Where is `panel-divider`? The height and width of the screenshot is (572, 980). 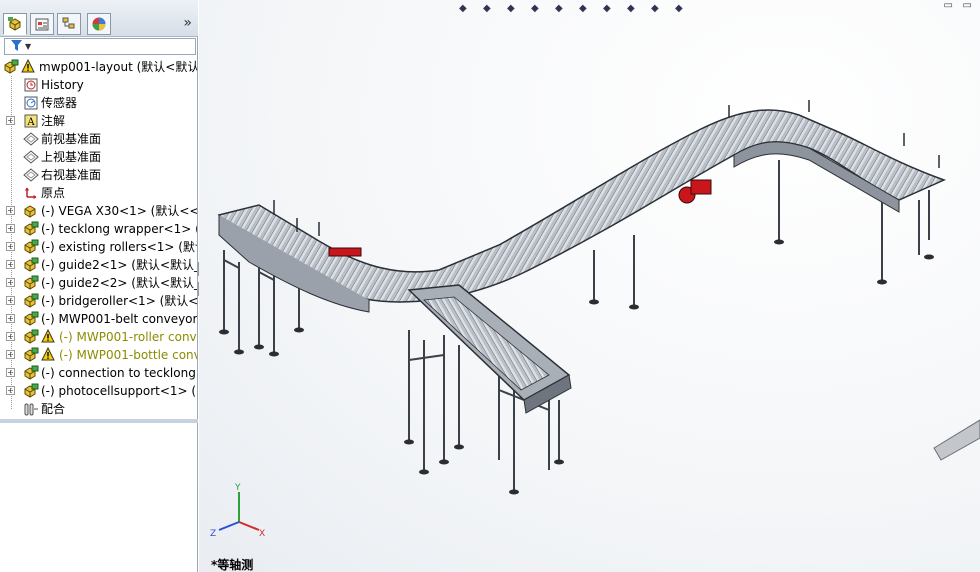
panel-divider is located at coordinates (99, 421).